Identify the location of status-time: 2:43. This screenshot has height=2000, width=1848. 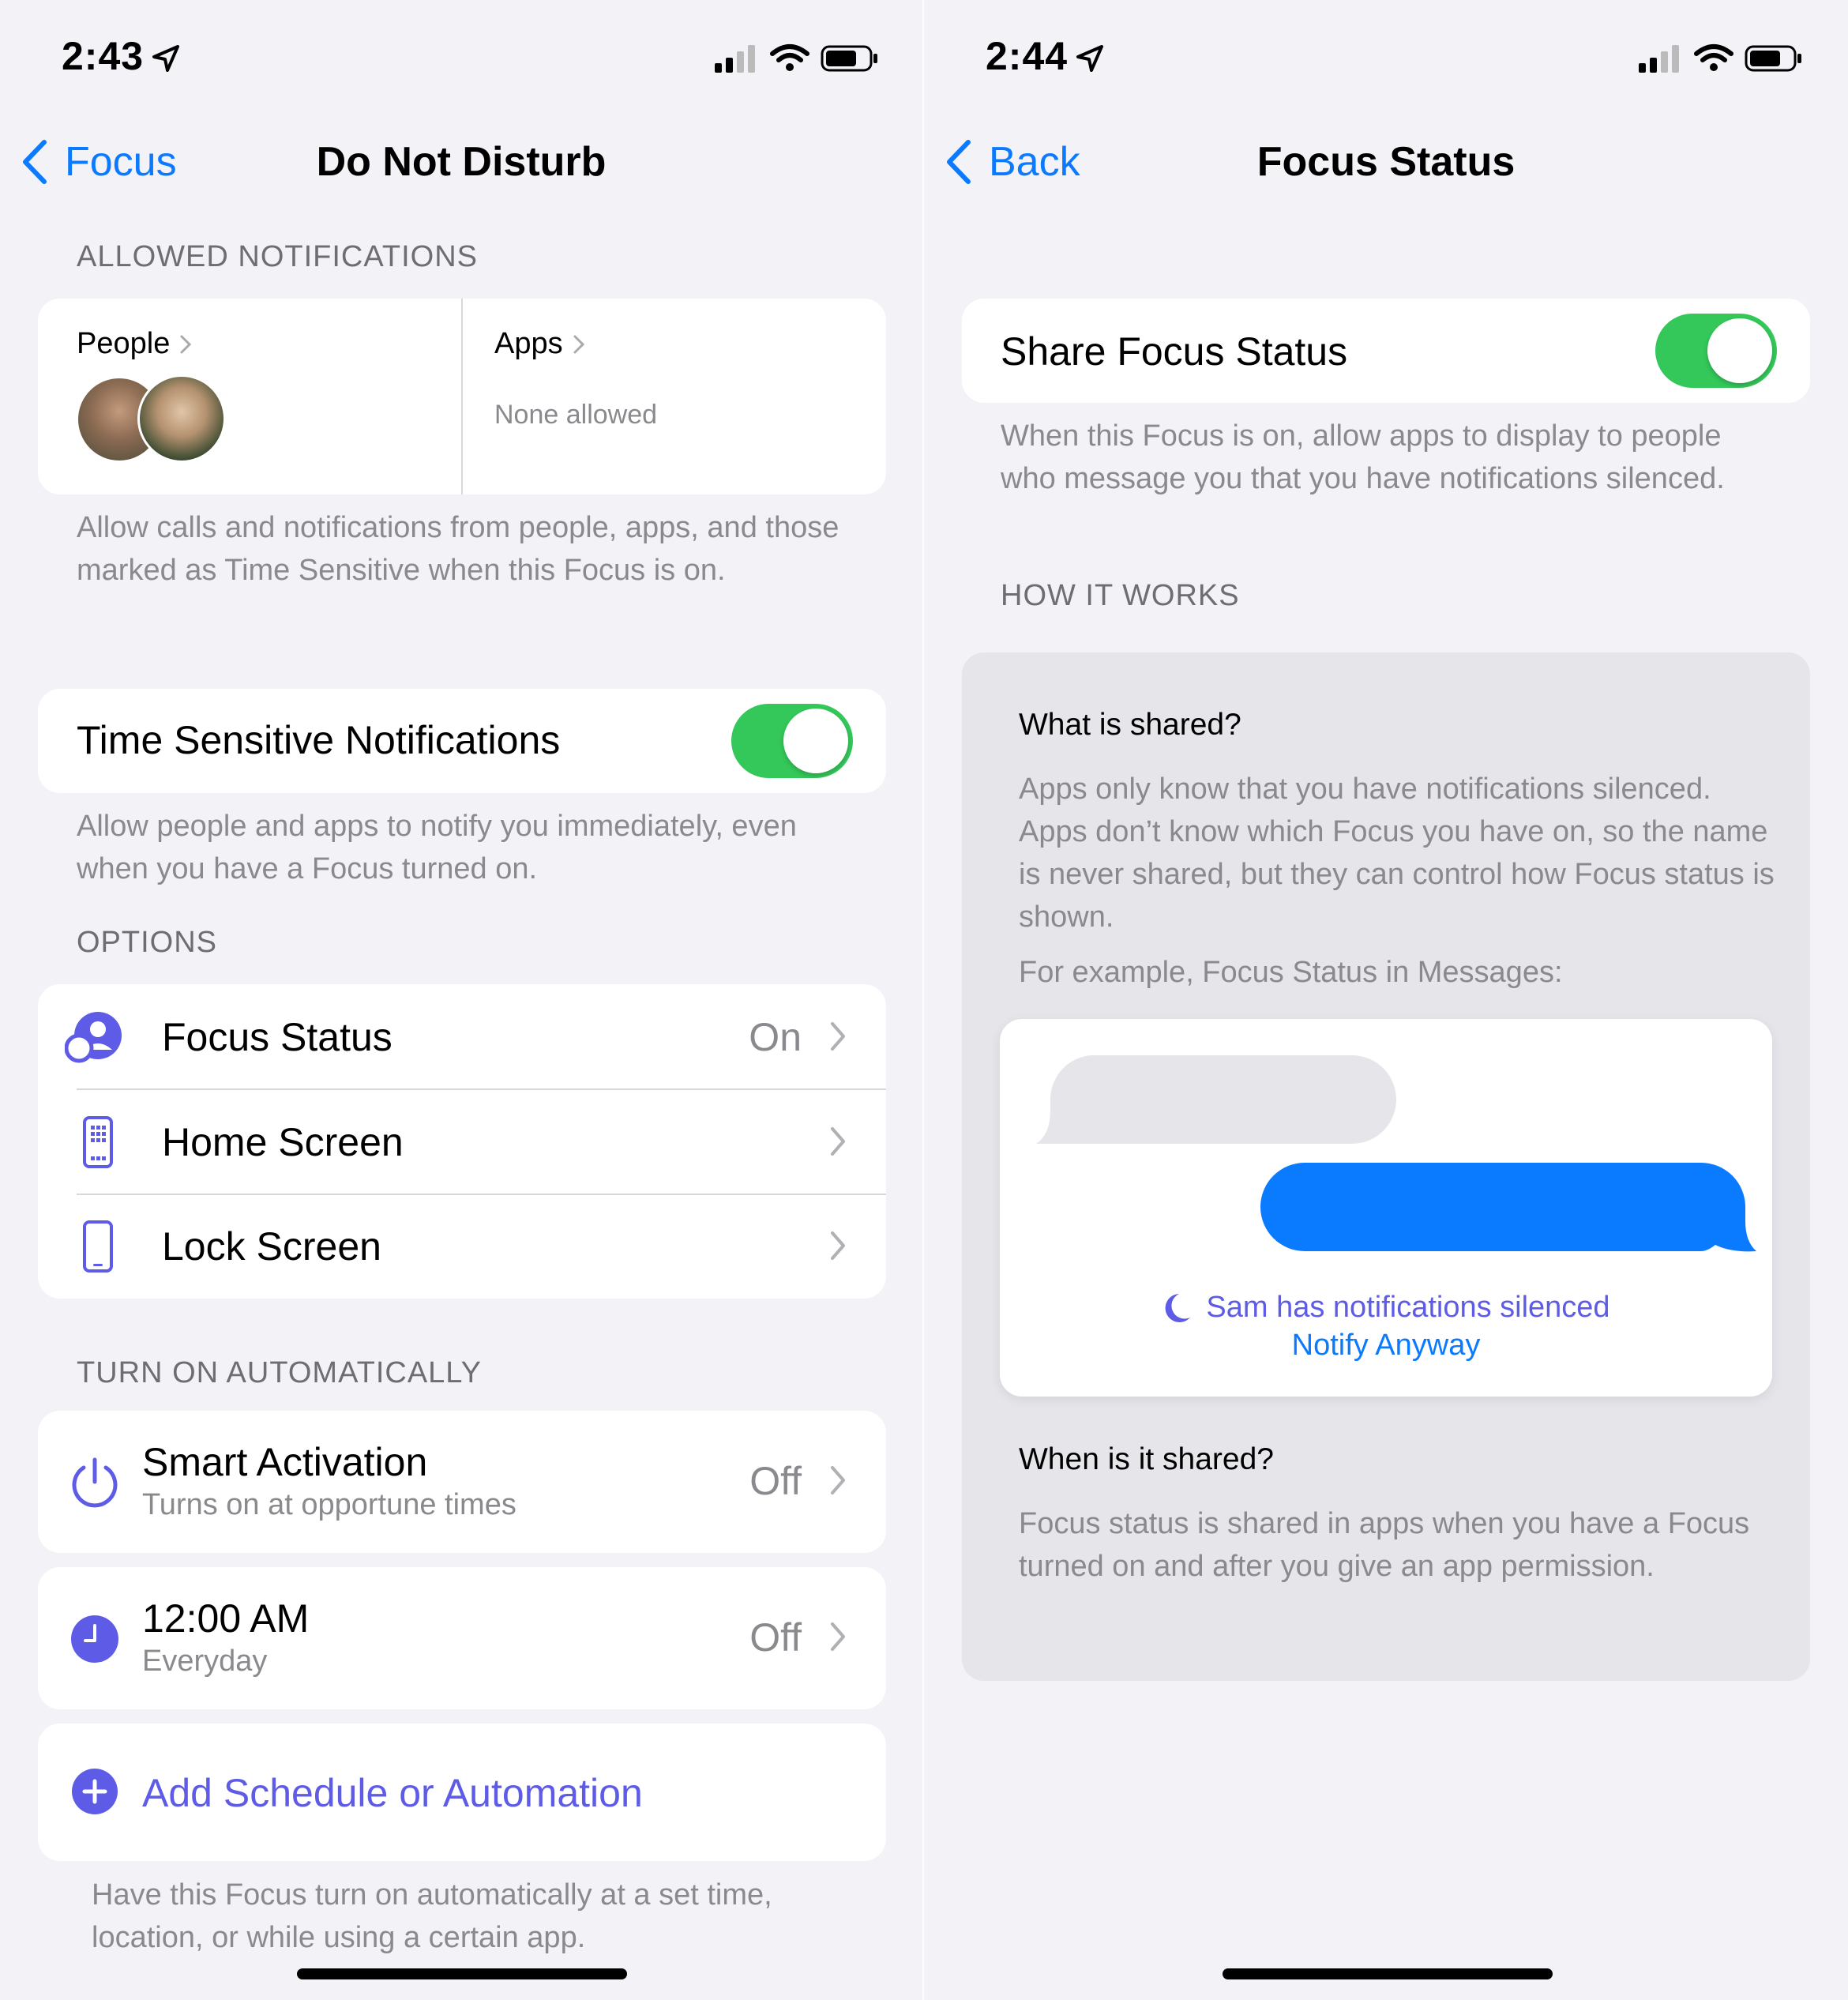
(103, 56).